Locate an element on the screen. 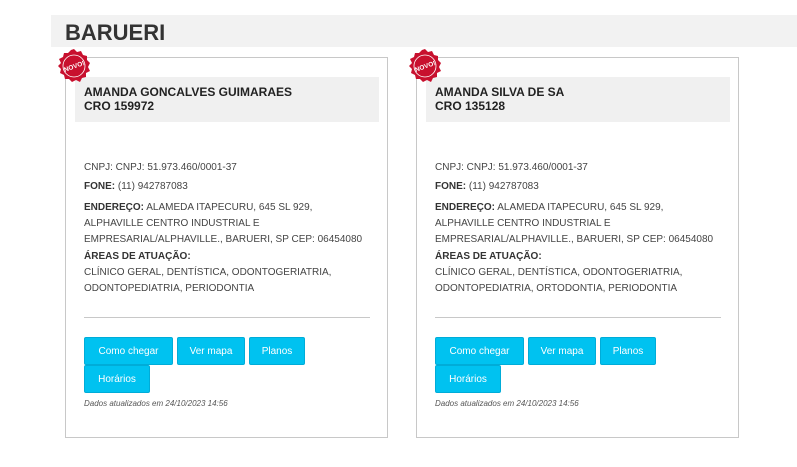 This screenshot has width=797, height=467. dentist-name: AMANDA SILVA DE SA is located at coordinates (500, 92).